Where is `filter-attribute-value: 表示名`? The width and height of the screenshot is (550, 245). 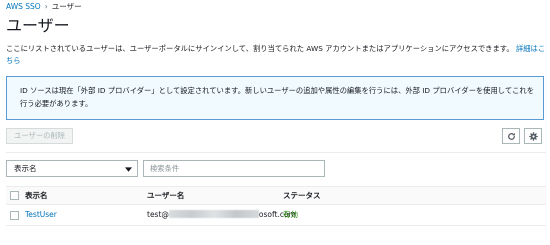 filter-attribute-value: 表示名 is located at coordinates (25, 168).